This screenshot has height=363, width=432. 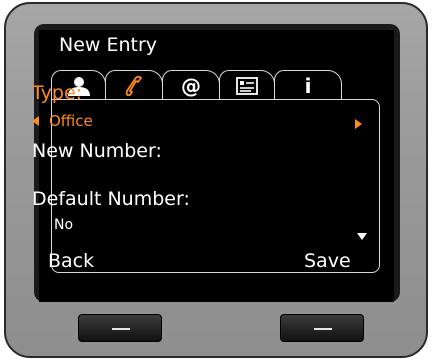 I want to click on tab-bar: @ i, so click(x=201, y=85).